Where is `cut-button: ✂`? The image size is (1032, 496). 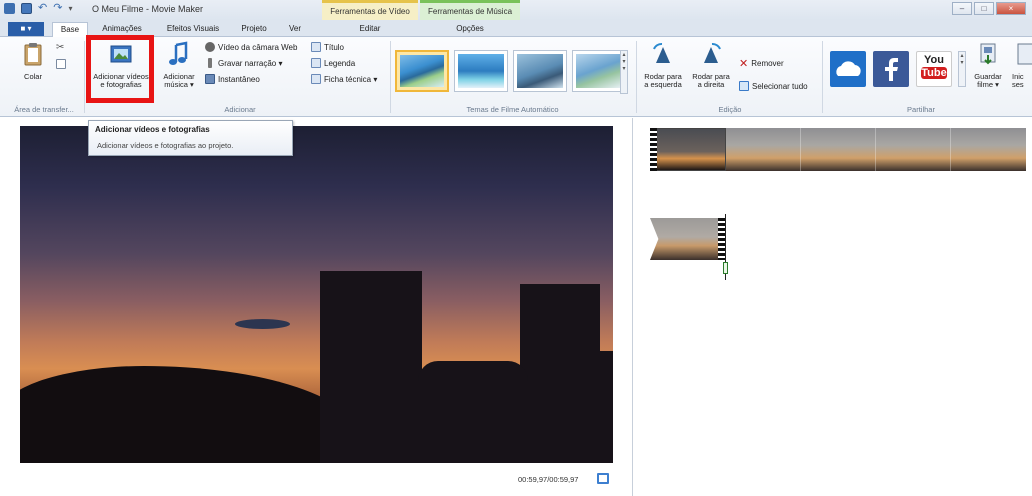 cut-button: ✂ is located at coordinates (61, 48).